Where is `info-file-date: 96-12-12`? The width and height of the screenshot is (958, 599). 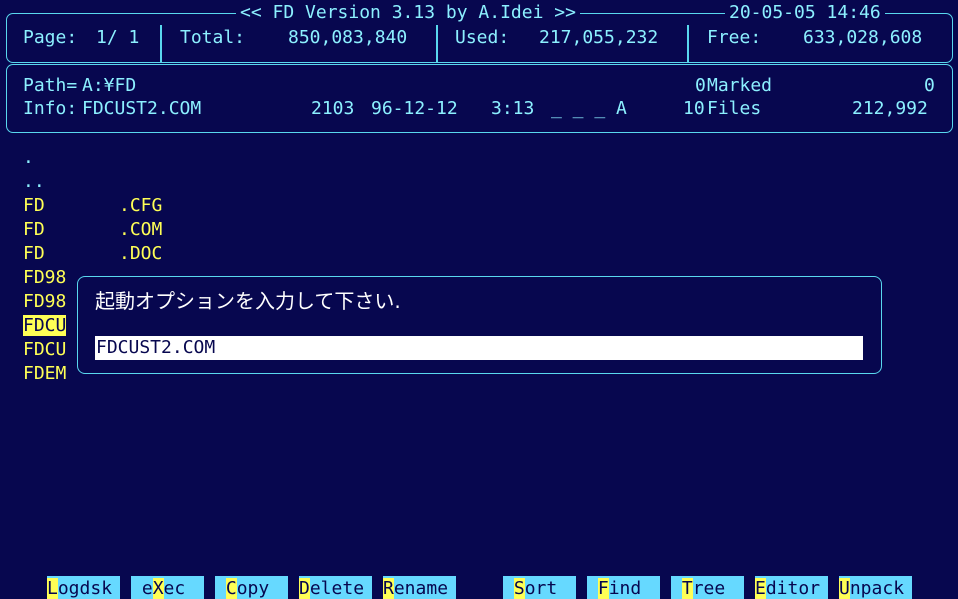 info-file-date: 96-12-12 is located at coordinates (414, 108).